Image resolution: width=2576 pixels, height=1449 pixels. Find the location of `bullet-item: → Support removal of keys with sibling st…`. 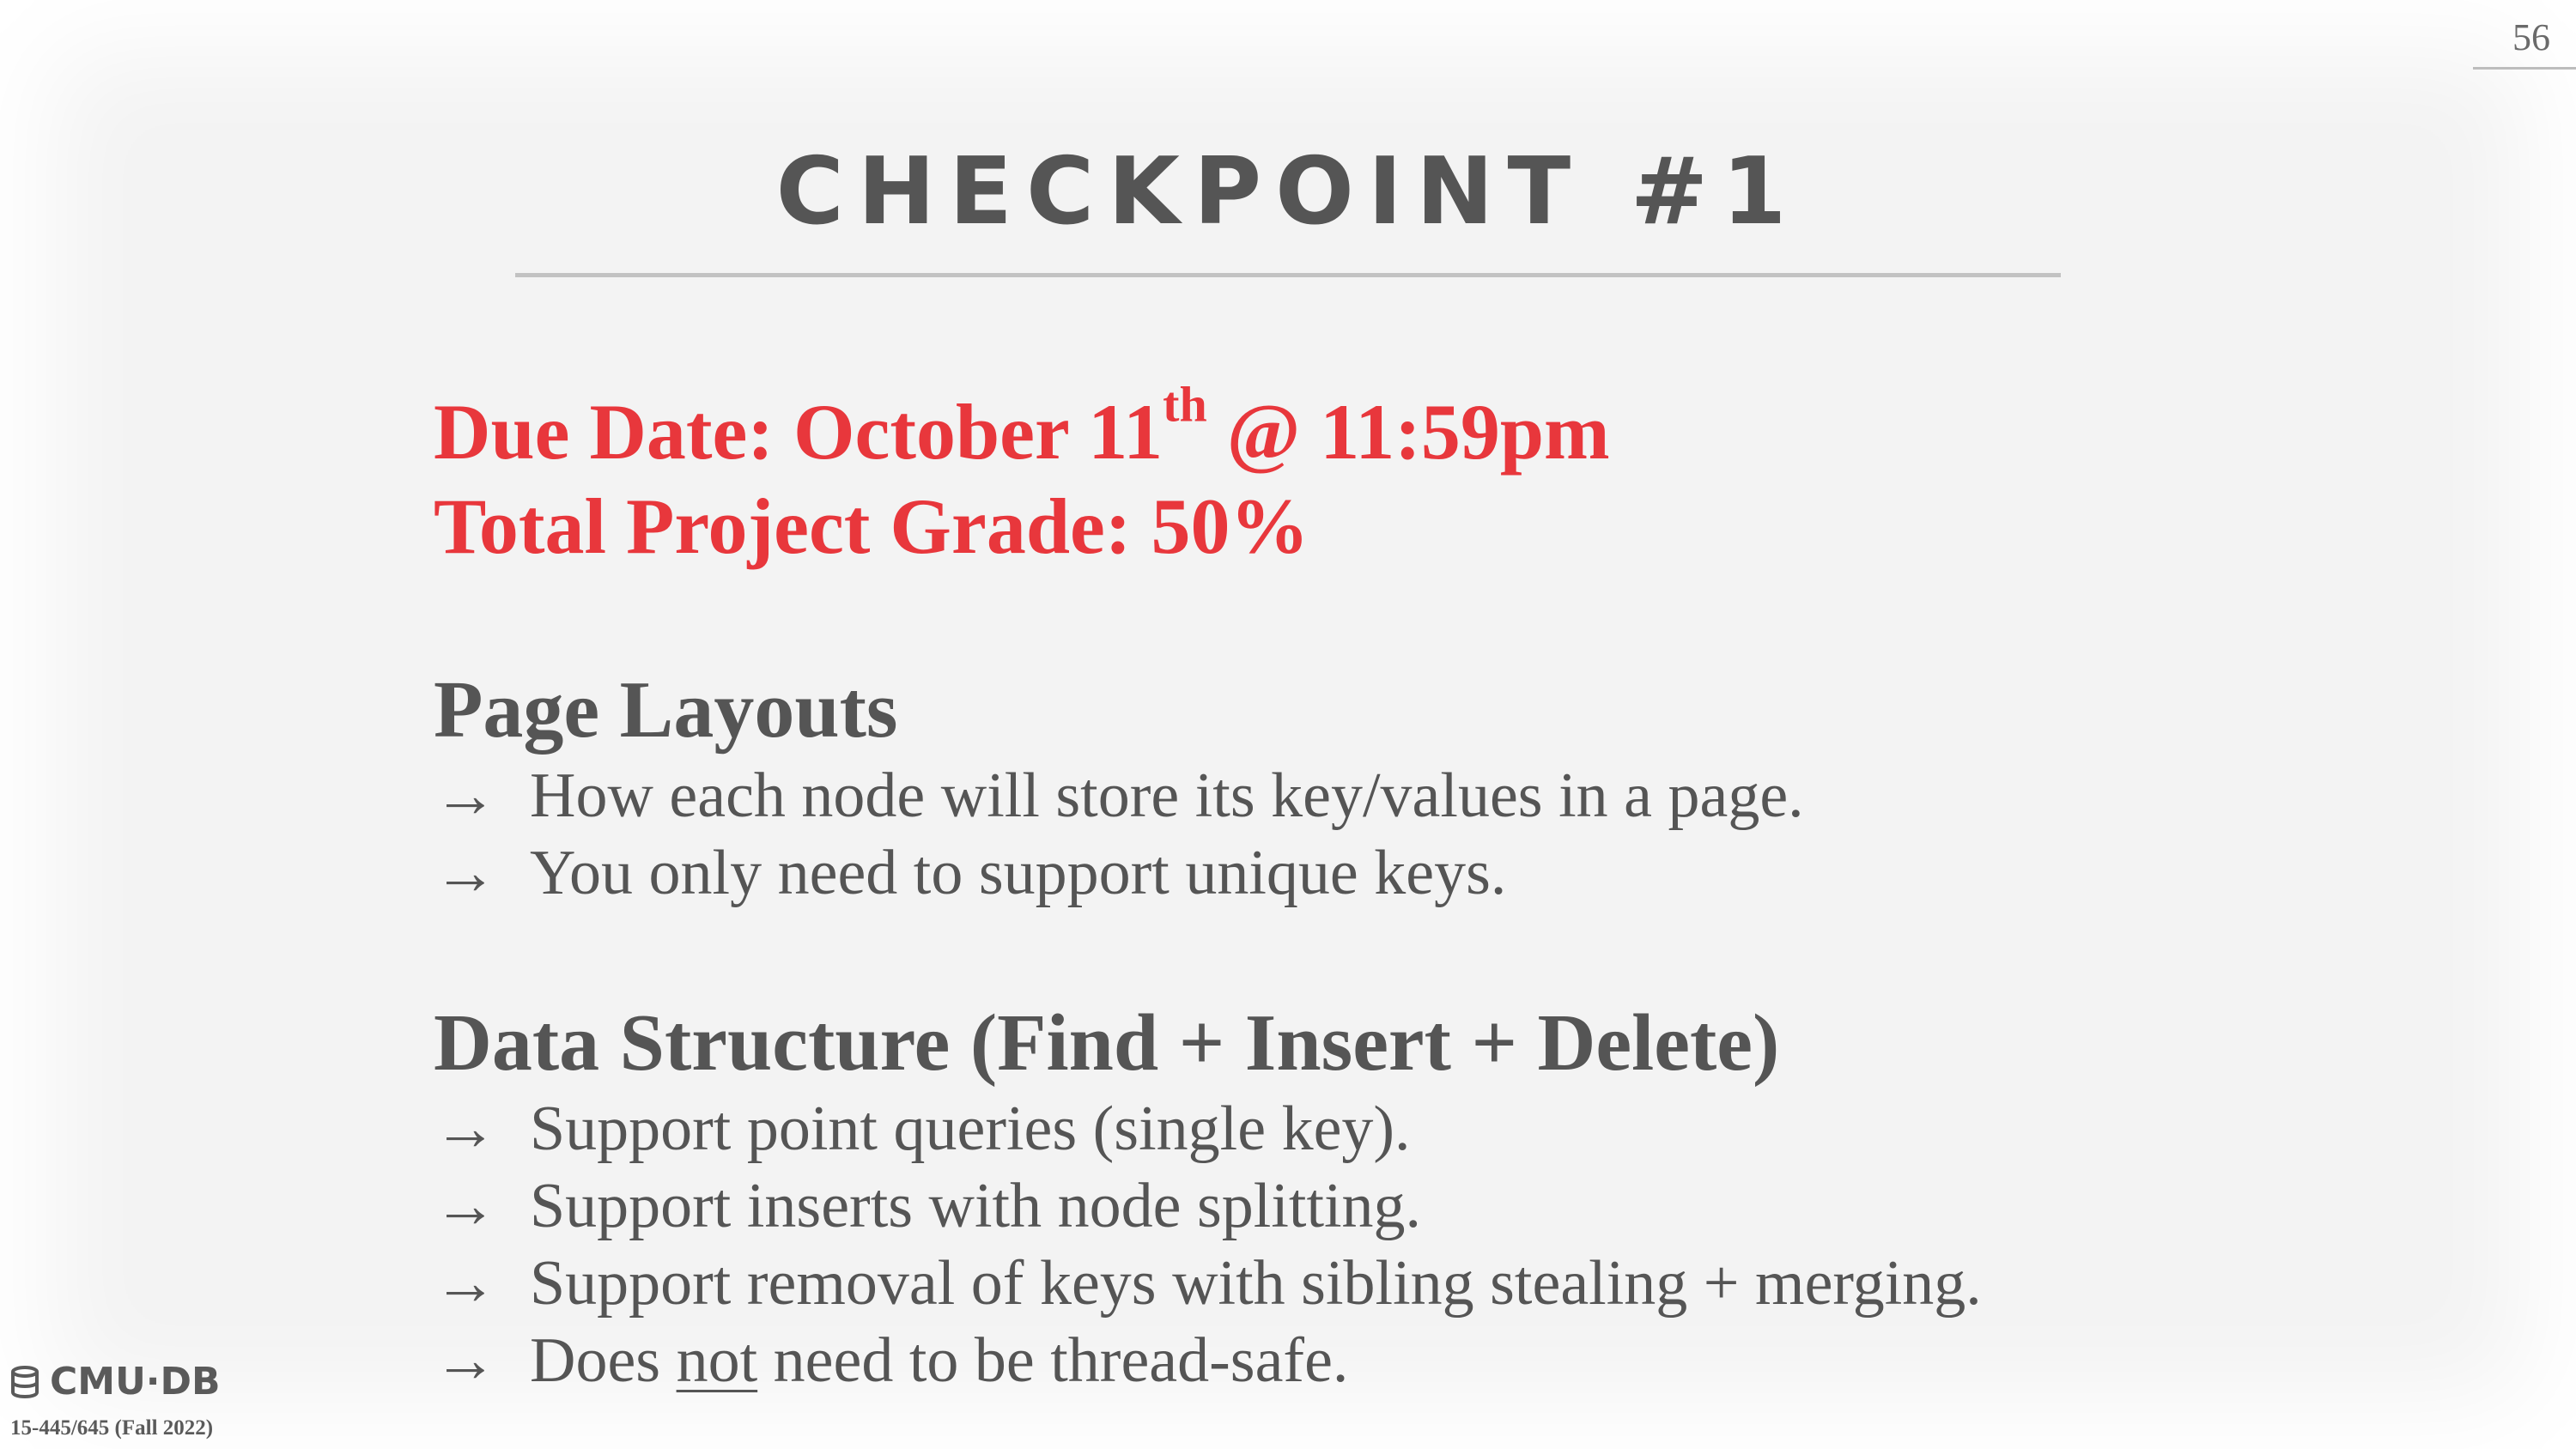

bullet-item: → Support removal of keys with sibling st… is located at coordinates (1422, 1283).